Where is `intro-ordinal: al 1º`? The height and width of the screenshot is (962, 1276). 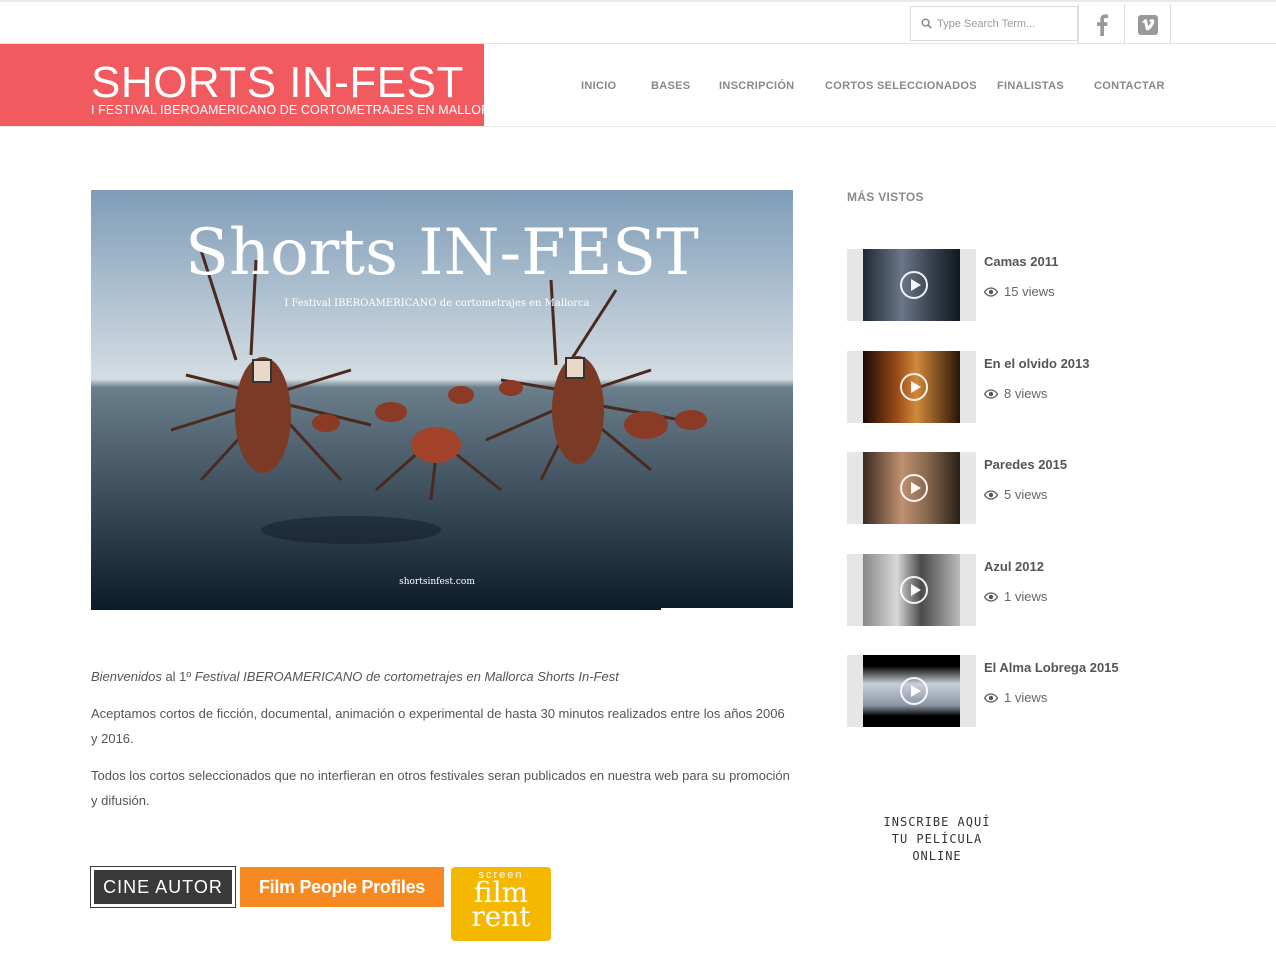 intro-ordinal: al 1º is located at coordinates (178, 676).